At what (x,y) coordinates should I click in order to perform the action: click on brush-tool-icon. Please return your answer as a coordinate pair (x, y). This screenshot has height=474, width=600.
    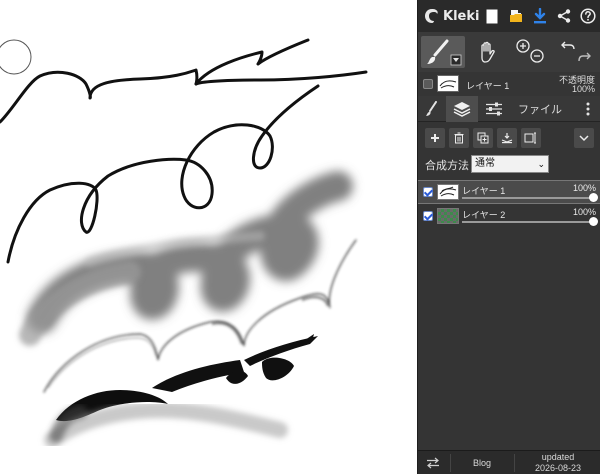
    Looking at the image, I should click on (444, 52).